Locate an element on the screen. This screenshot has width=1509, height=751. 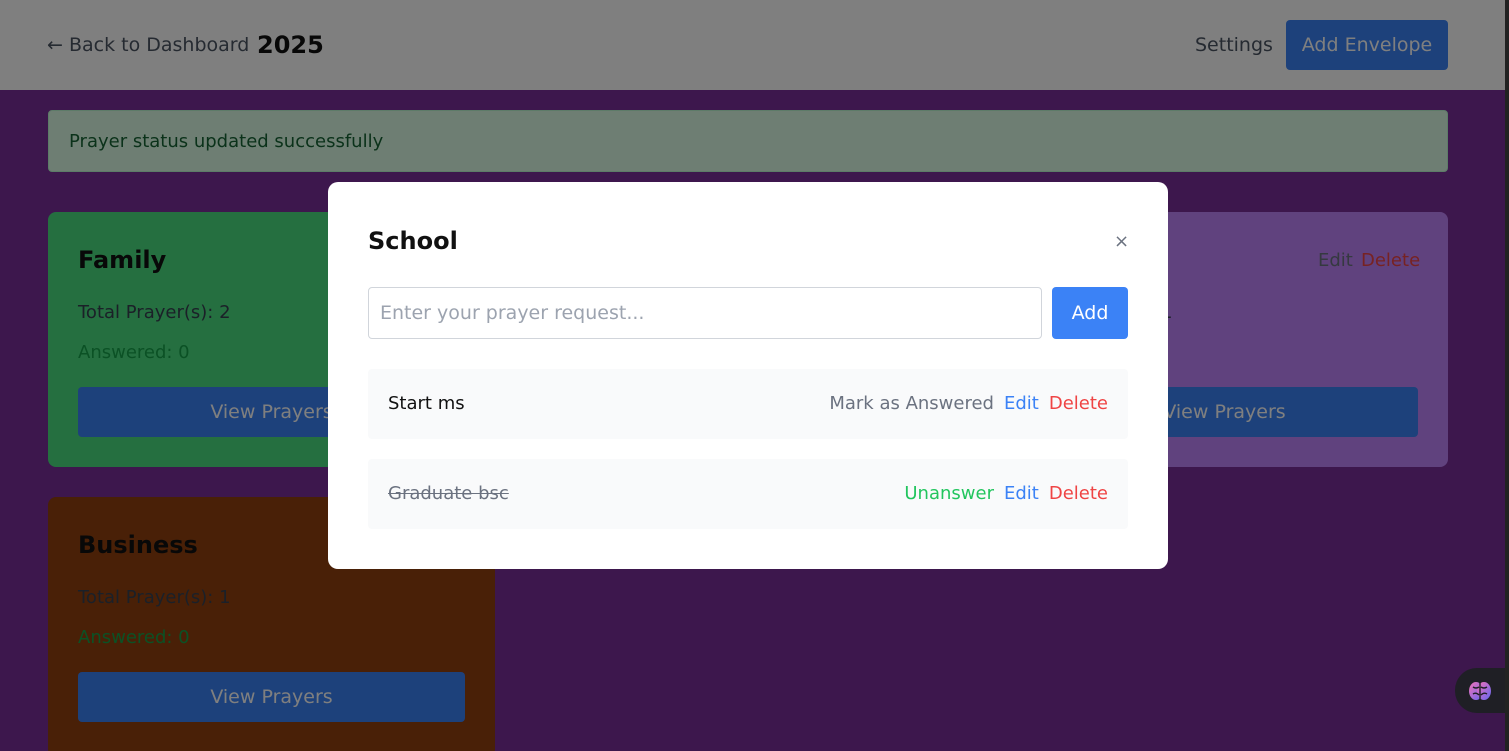
prayer-actions: Unanswer Edit Delete is located at coordinates (1006, 493).